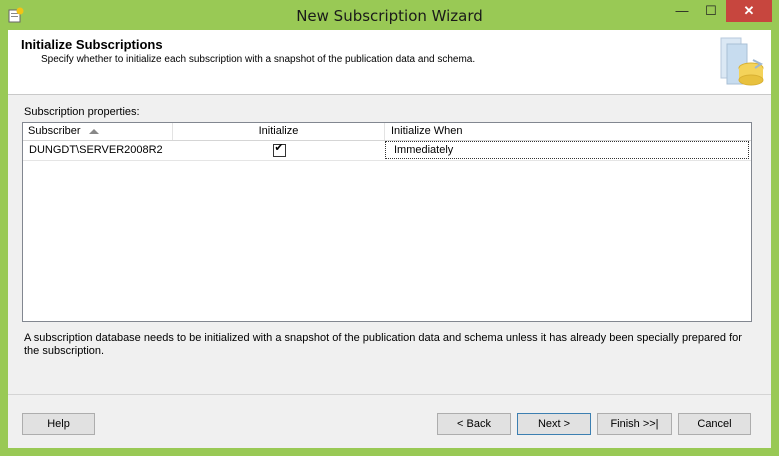 Image resolution: width=779 pixels, height=456 pixels. I want to click on page-title: Initialize Subscriptions, so click(92, 44).